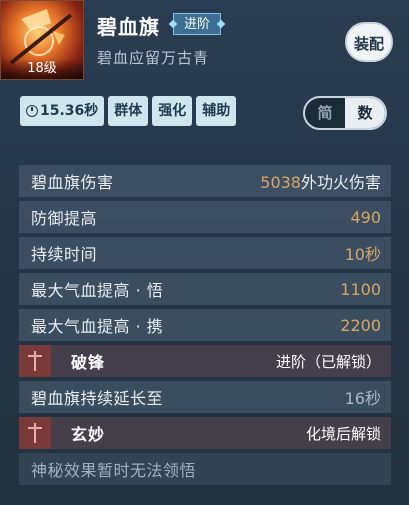 The width and height of the screenshot is (409, 505). Describe the element at coordinates (172, 111) in the screenshot. I see `tag-buff: 强化` at that location.